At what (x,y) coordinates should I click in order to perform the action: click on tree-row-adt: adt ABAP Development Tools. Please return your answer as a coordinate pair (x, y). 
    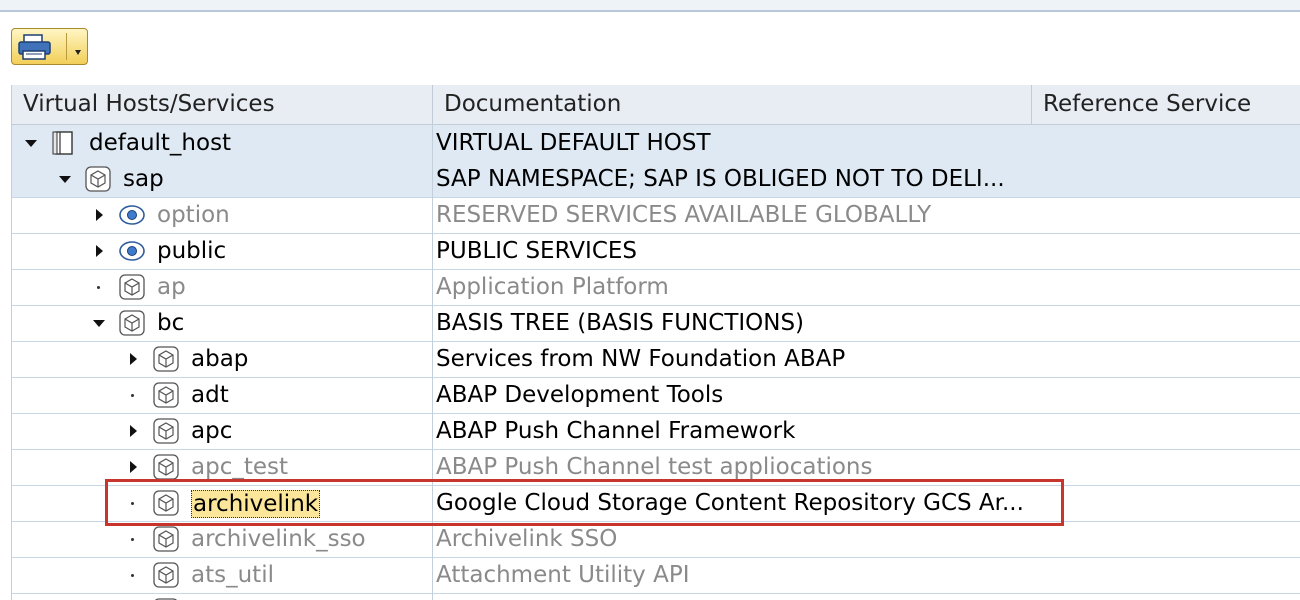
    Looking at the image, I should click on (656, 395).